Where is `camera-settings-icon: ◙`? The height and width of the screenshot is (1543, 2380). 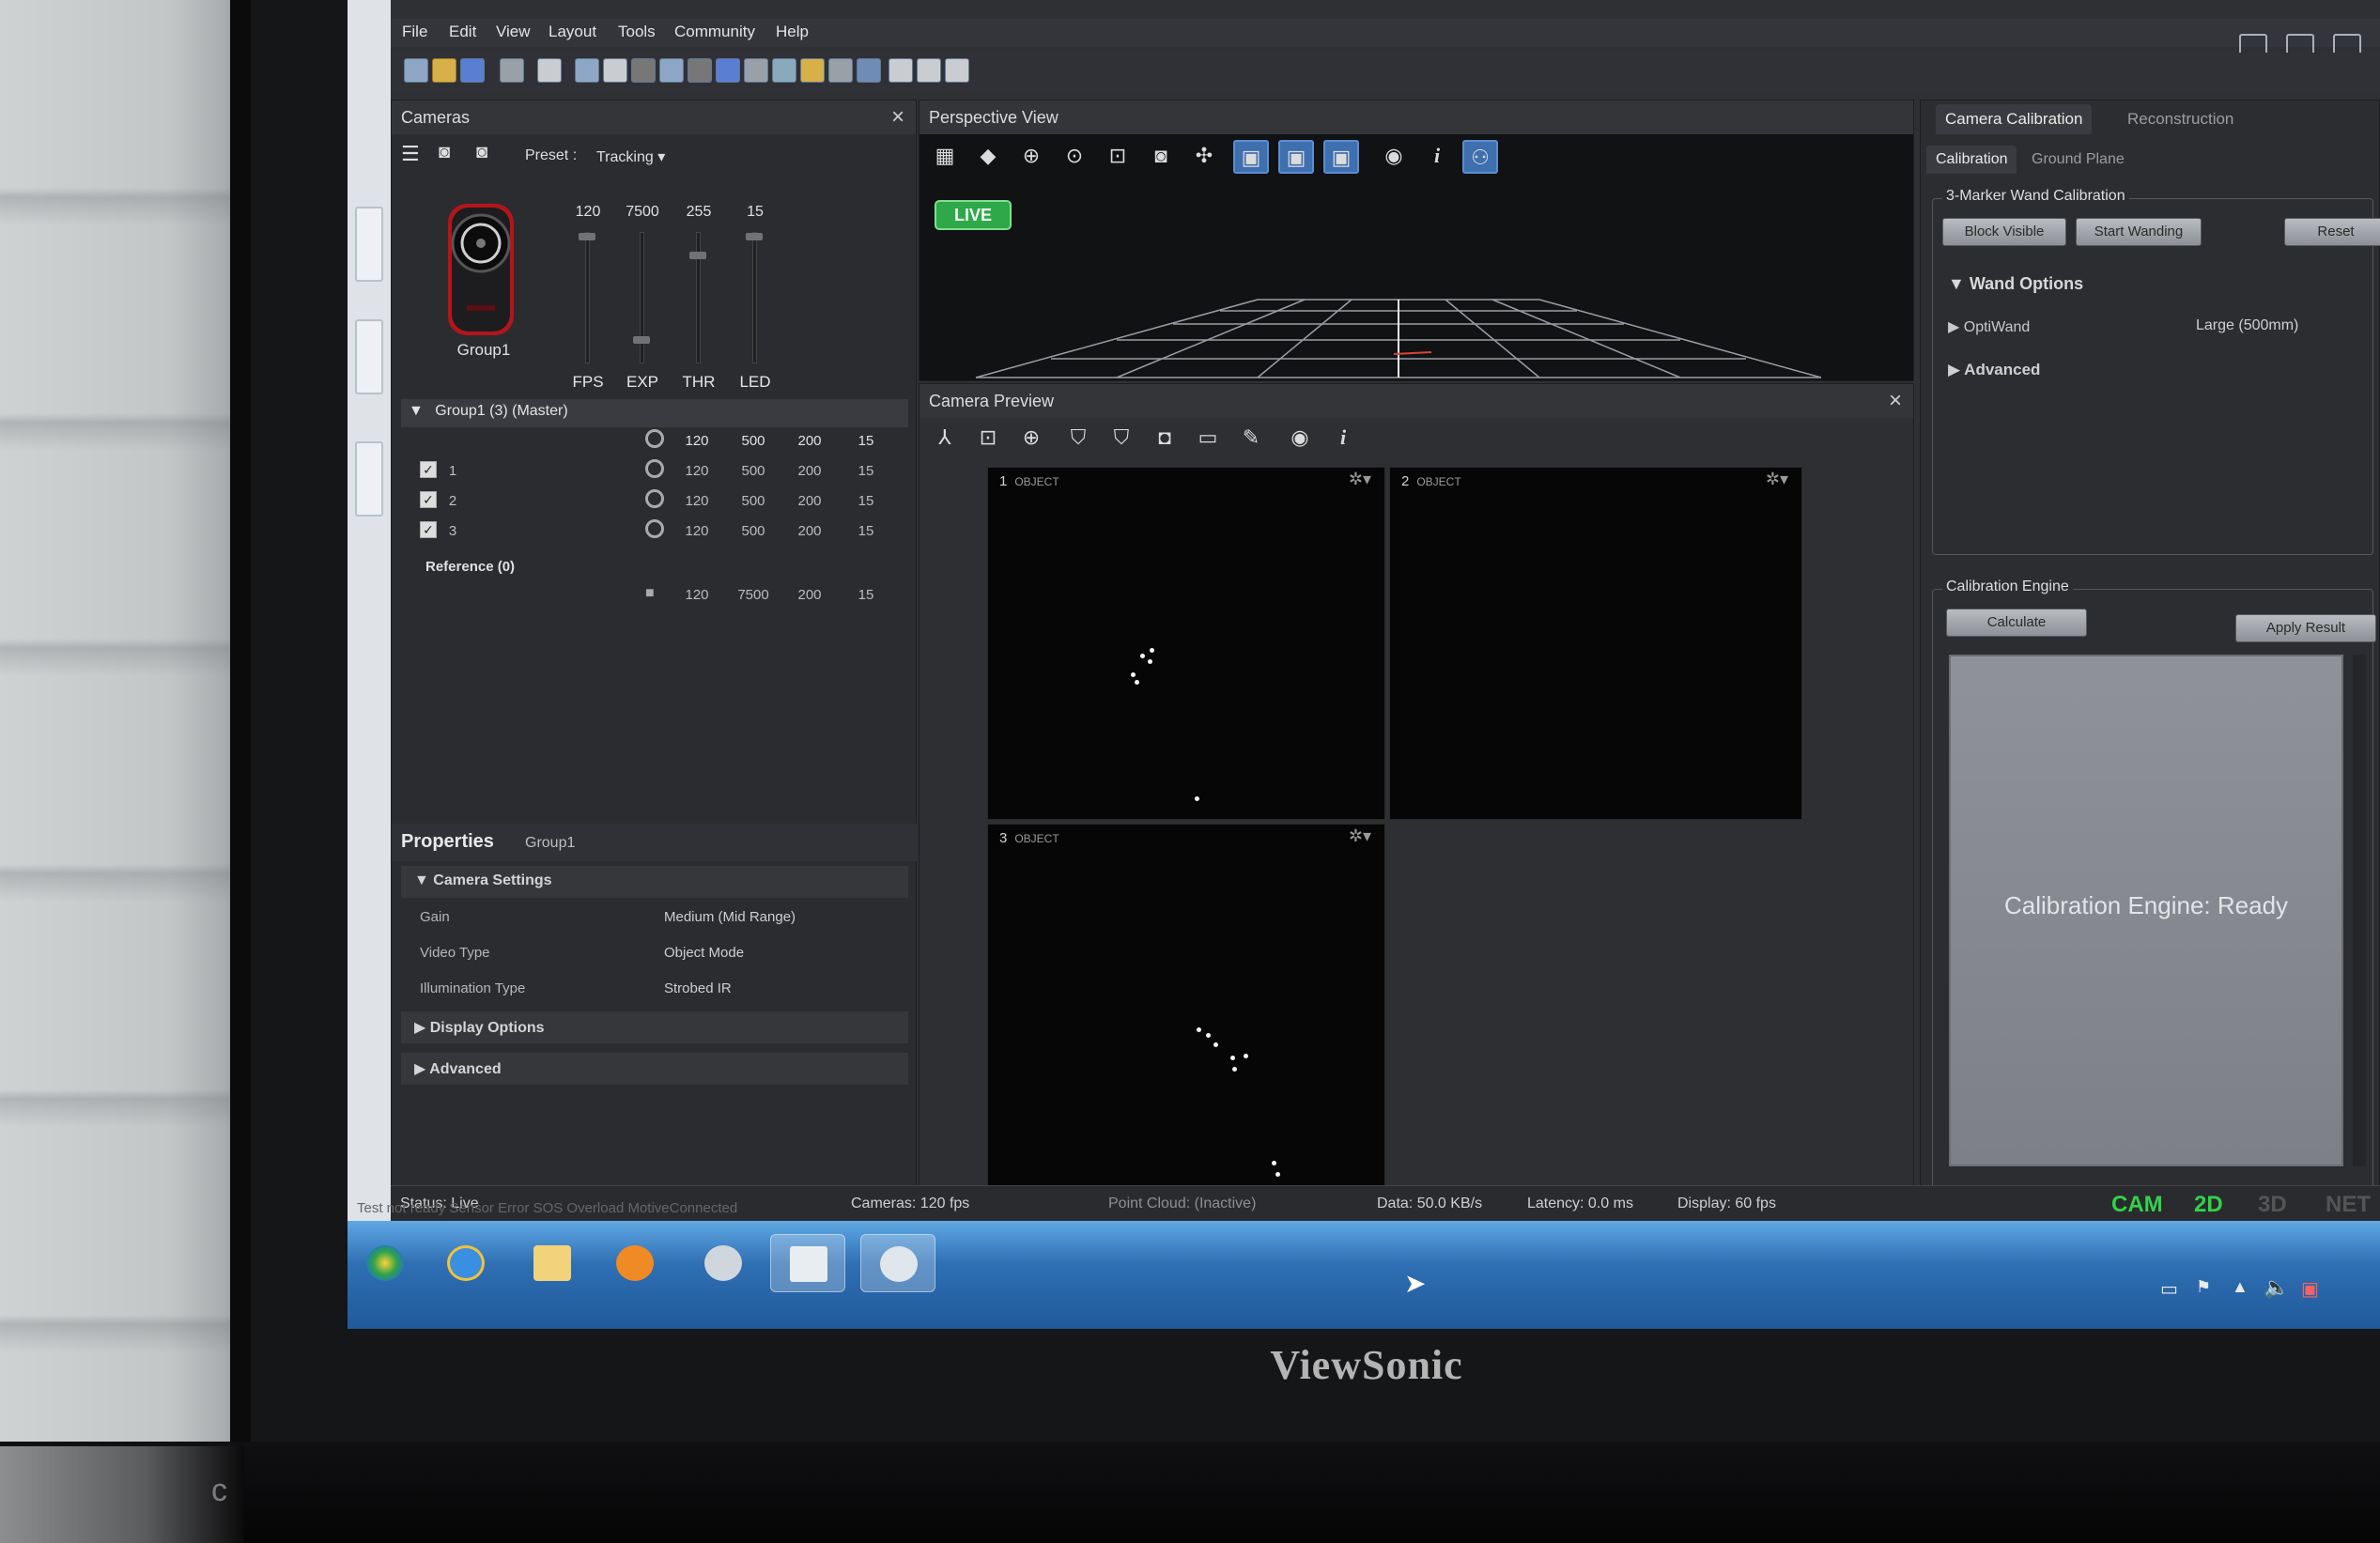
camera-settings-icon: ◙ is located at coordinates (481, 152).